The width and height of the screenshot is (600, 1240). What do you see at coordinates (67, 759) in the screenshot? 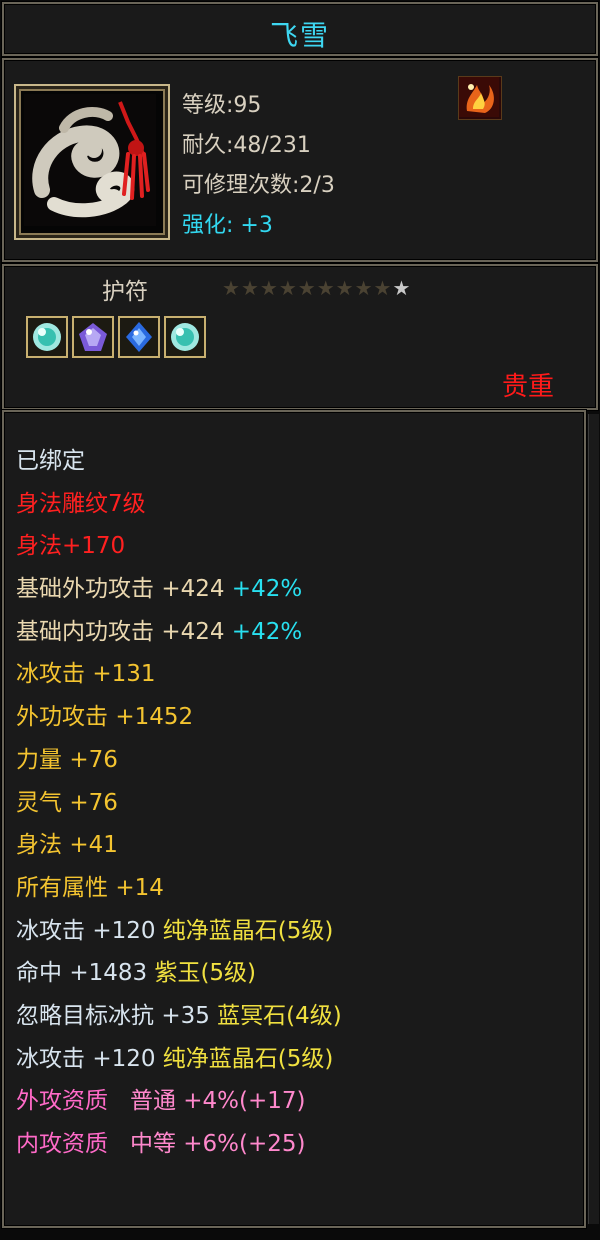
I see `attr-line: 力量 +76` at bounding box center [67, 759].